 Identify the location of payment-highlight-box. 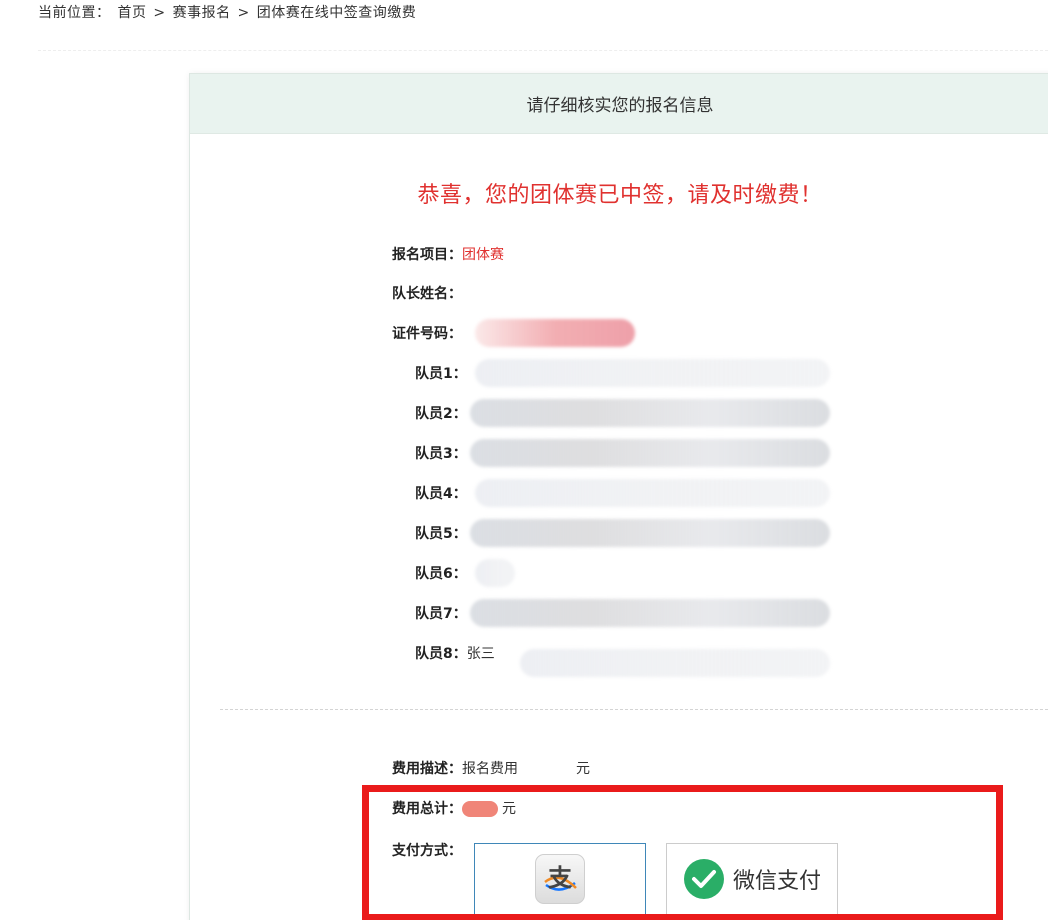
(682, 852).